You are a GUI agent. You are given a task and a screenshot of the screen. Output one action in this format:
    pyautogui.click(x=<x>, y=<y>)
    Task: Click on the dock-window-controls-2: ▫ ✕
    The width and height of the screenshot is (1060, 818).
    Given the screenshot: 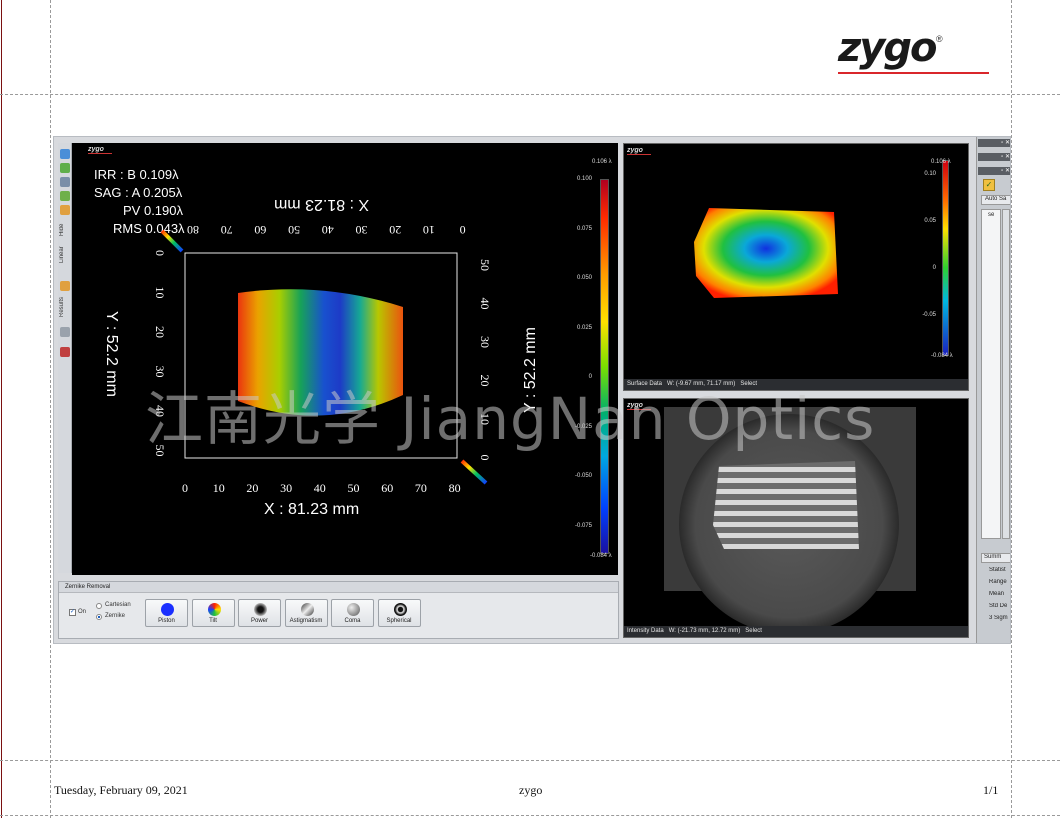 What is the action you would take?
    pyautogui.click(x=994, y=157)
    